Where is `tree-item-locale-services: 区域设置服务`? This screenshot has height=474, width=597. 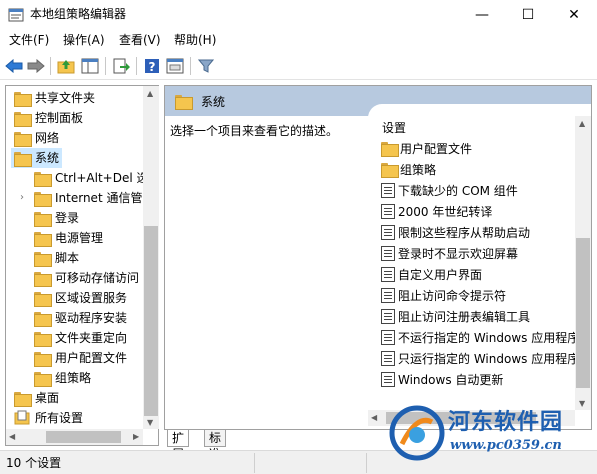 tree-item-locale-services: 区域设置服务 is located at coordinates (80, 298).